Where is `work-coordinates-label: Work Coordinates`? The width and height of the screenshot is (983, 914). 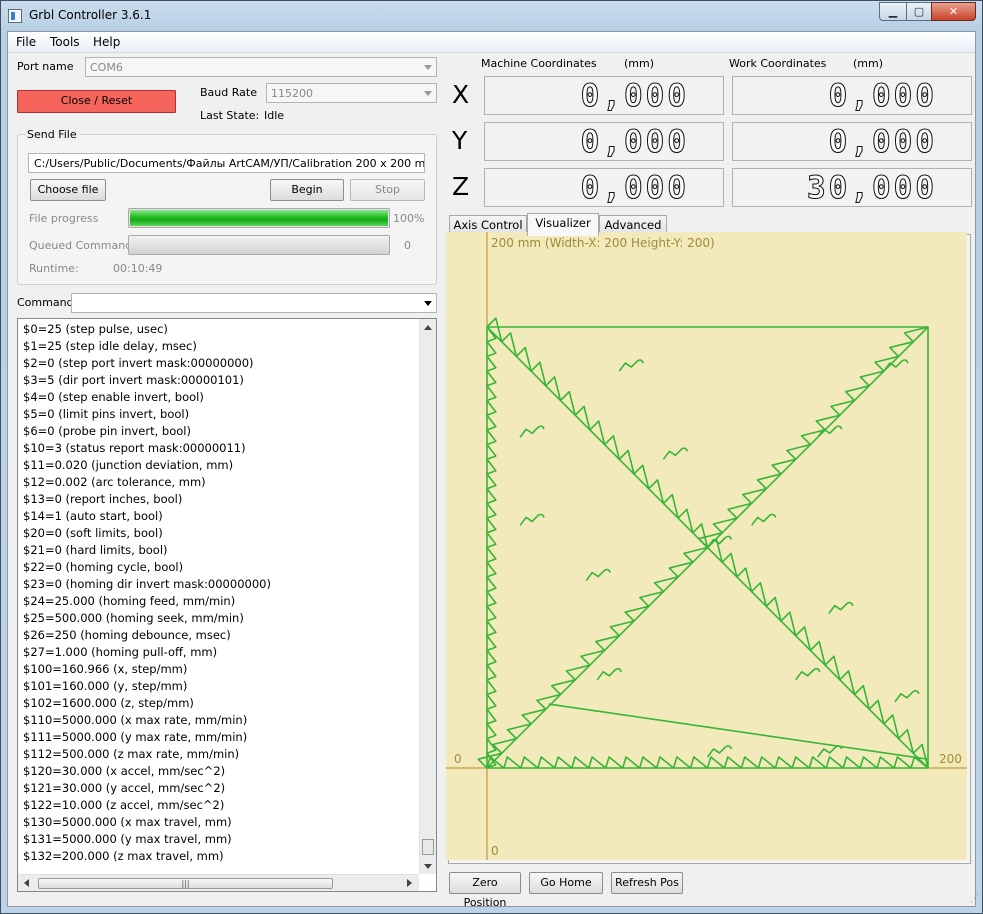
work-coordinates-label: Work Coordinates is located at coordinates (778, 63).